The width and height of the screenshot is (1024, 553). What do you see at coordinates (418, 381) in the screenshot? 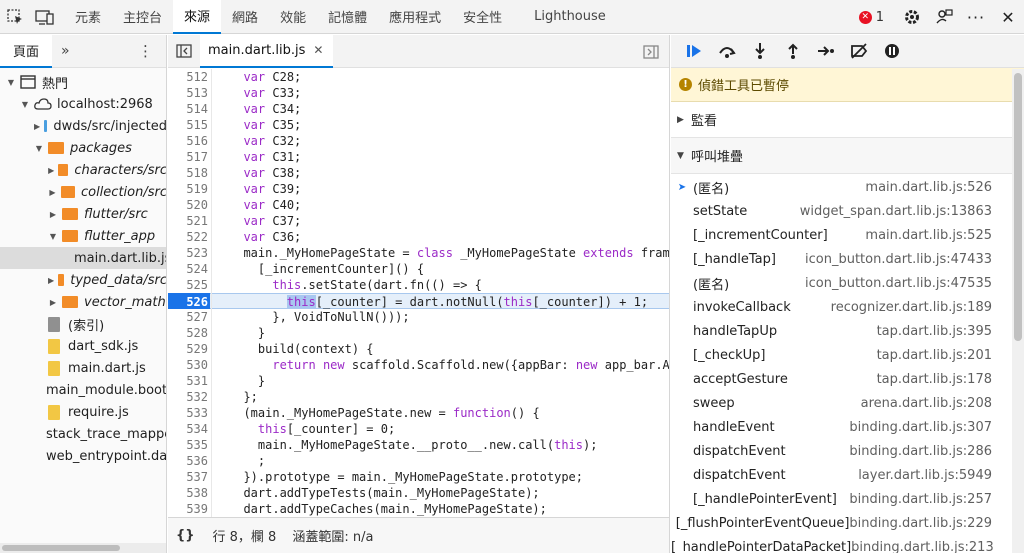
I see `code-line: 531 }` at bounding box center [418, 381].